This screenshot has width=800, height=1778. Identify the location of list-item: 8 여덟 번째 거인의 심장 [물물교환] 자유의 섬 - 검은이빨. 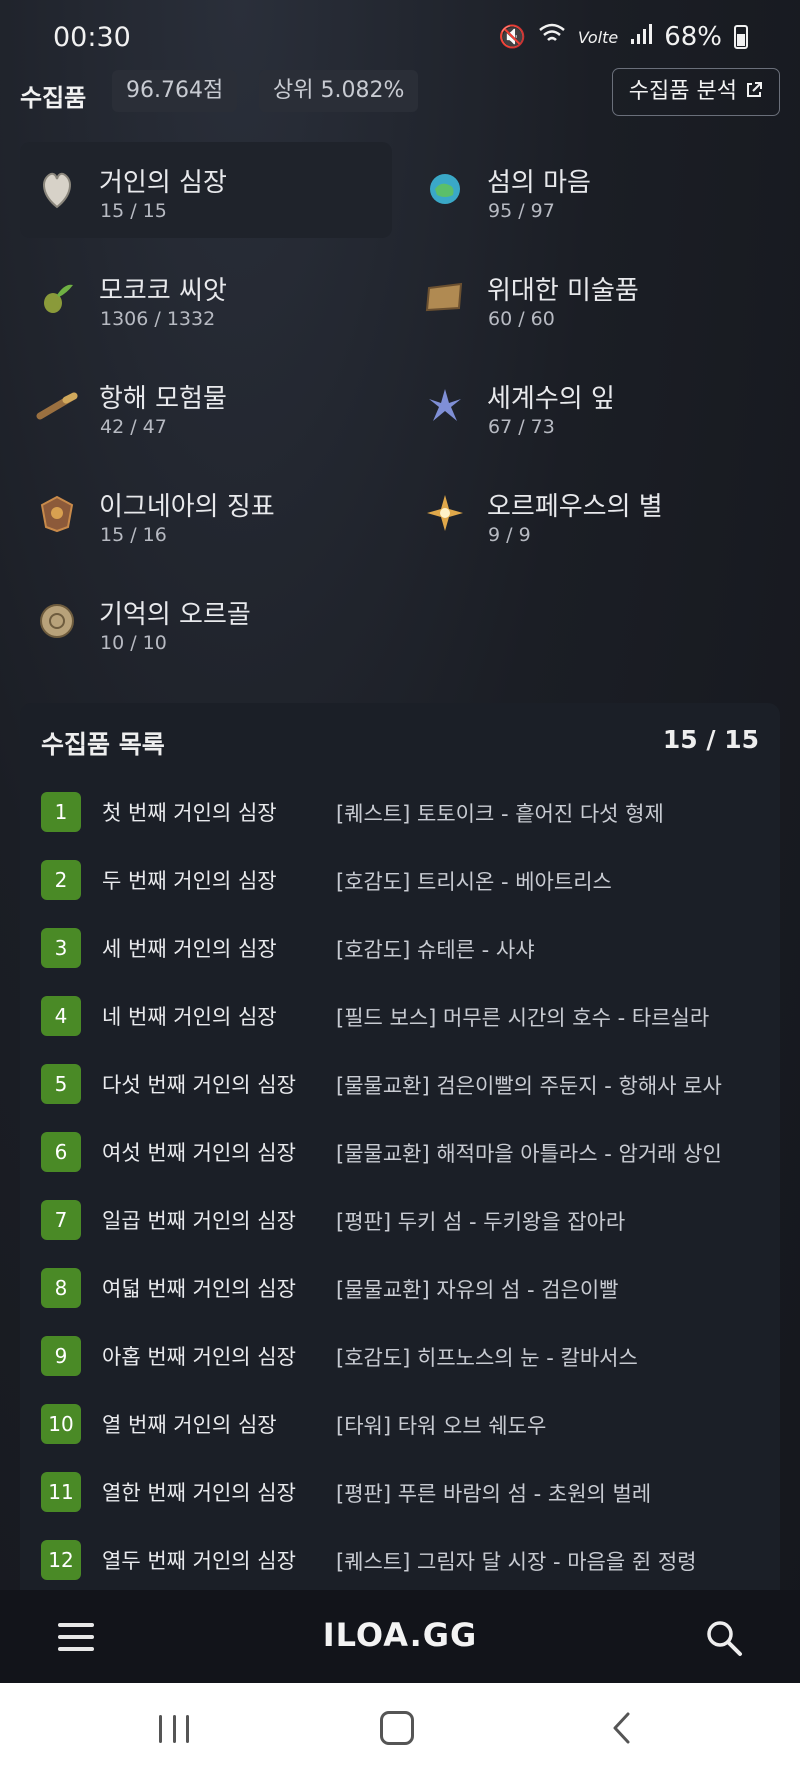
(401, 1287).